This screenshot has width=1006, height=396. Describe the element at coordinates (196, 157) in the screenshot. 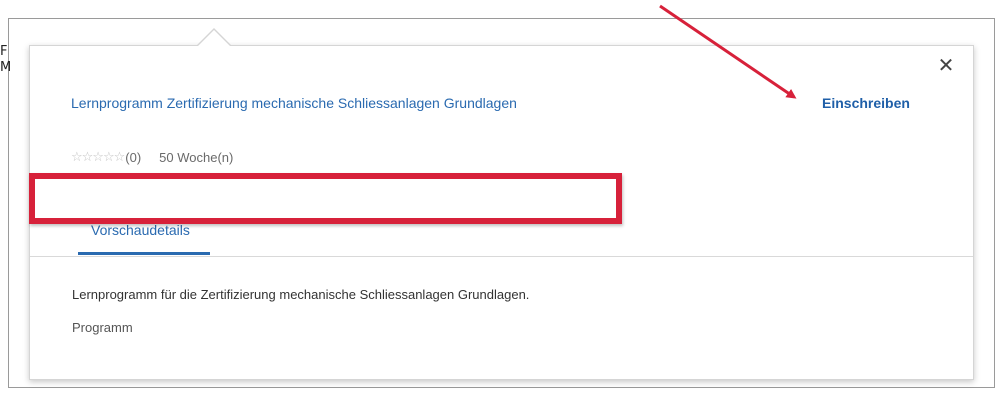

I see `duration-label: 50 Woche(n)` at that location.